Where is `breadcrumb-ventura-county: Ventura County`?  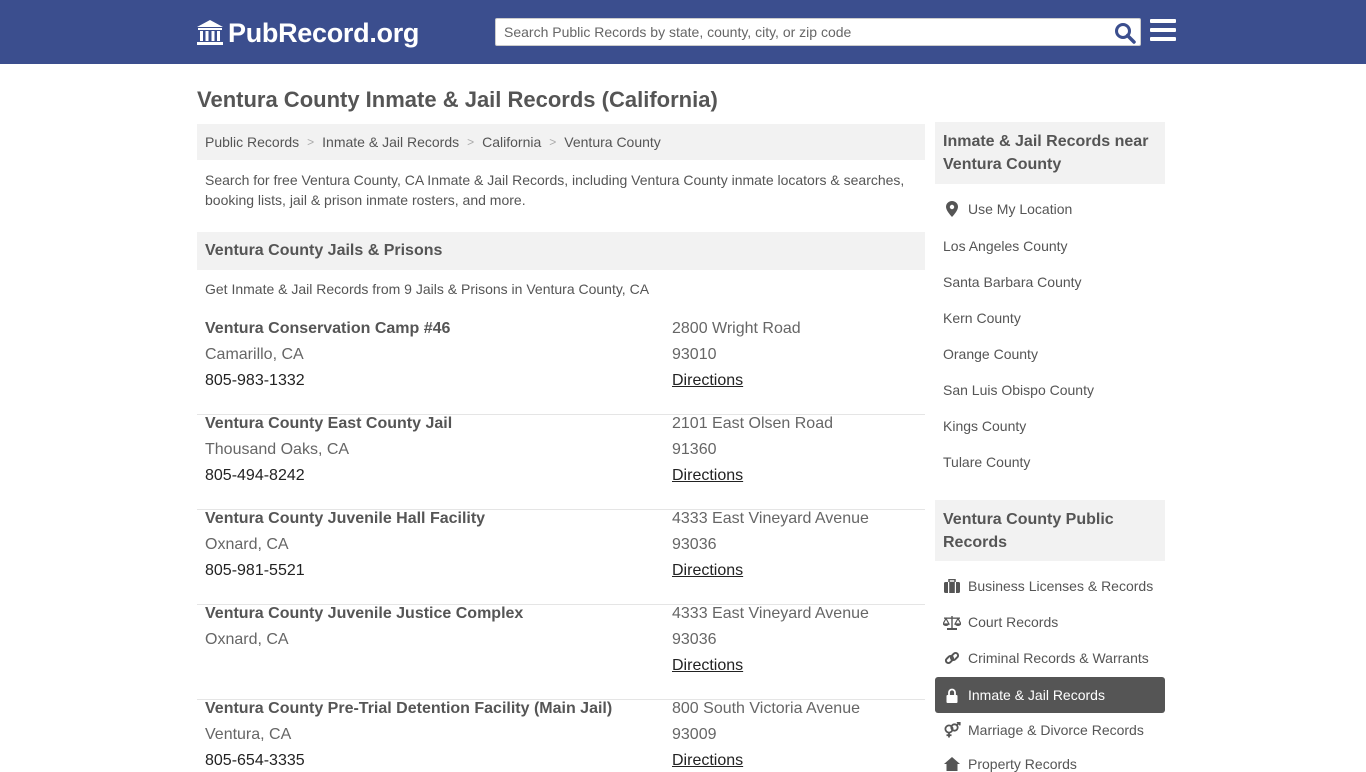 breadcrumb-ventura-county: Ventura County is located at coordinates (612, 142).